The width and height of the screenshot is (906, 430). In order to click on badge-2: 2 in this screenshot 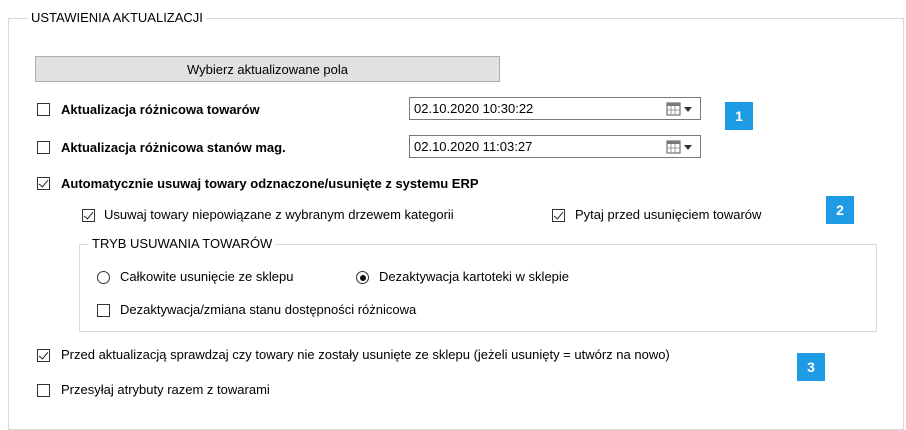, I will do `click(840, 210)`.